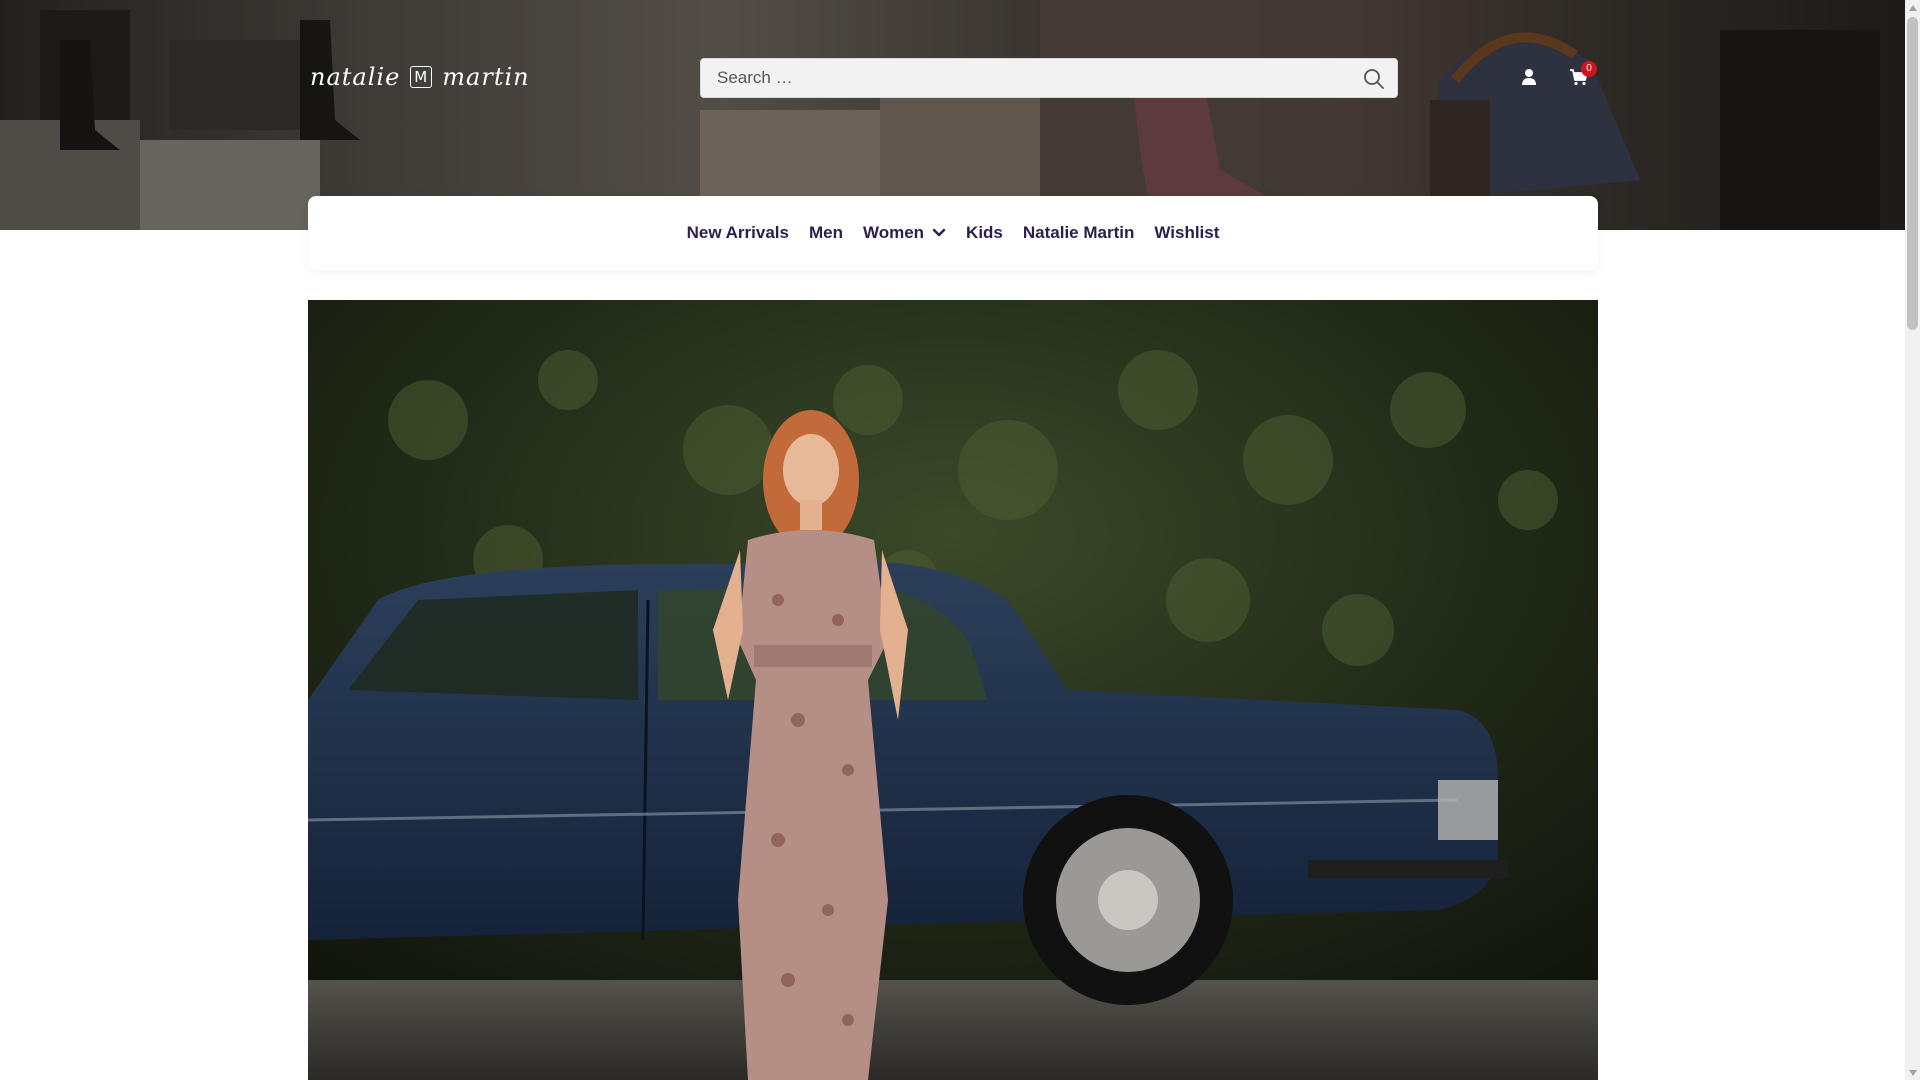  I want to click on nav-item-wishlist: Wishlist, so click(1186, 233).